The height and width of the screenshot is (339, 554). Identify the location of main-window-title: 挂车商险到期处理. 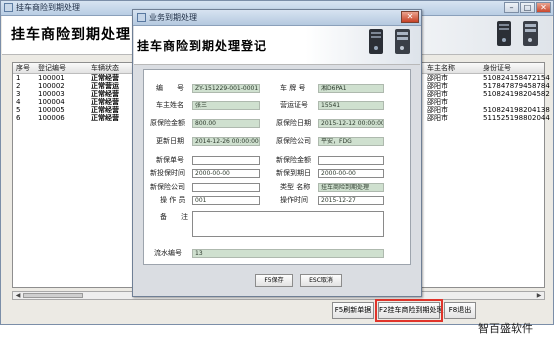
(48, 7).